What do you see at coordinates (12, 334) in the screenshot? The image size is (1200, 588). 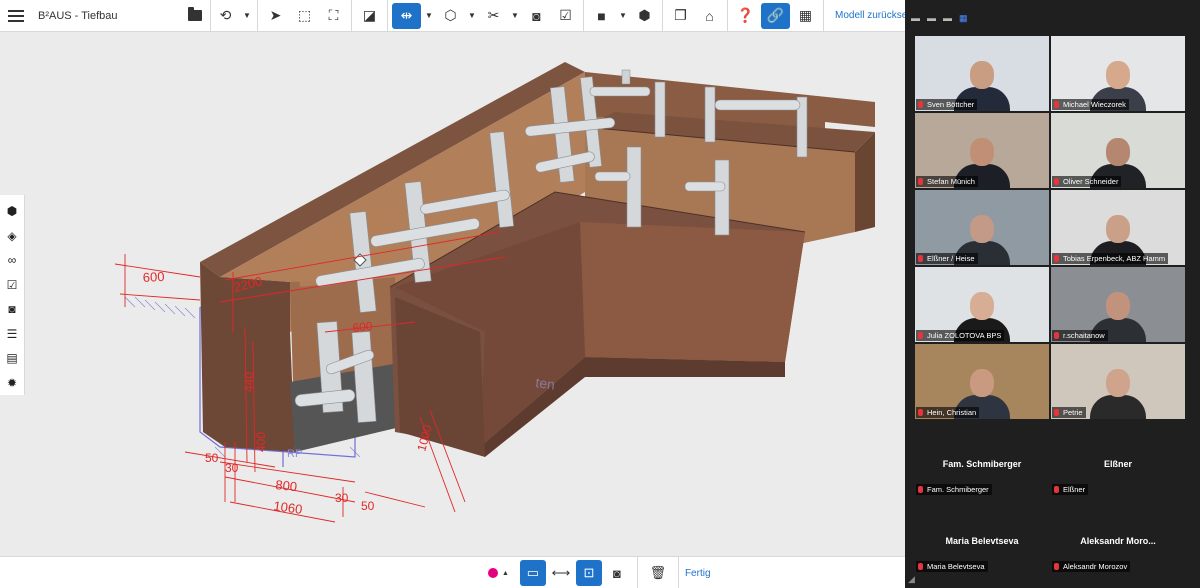 I see `tree-icon: ☰` at bounding box center [12, 334].